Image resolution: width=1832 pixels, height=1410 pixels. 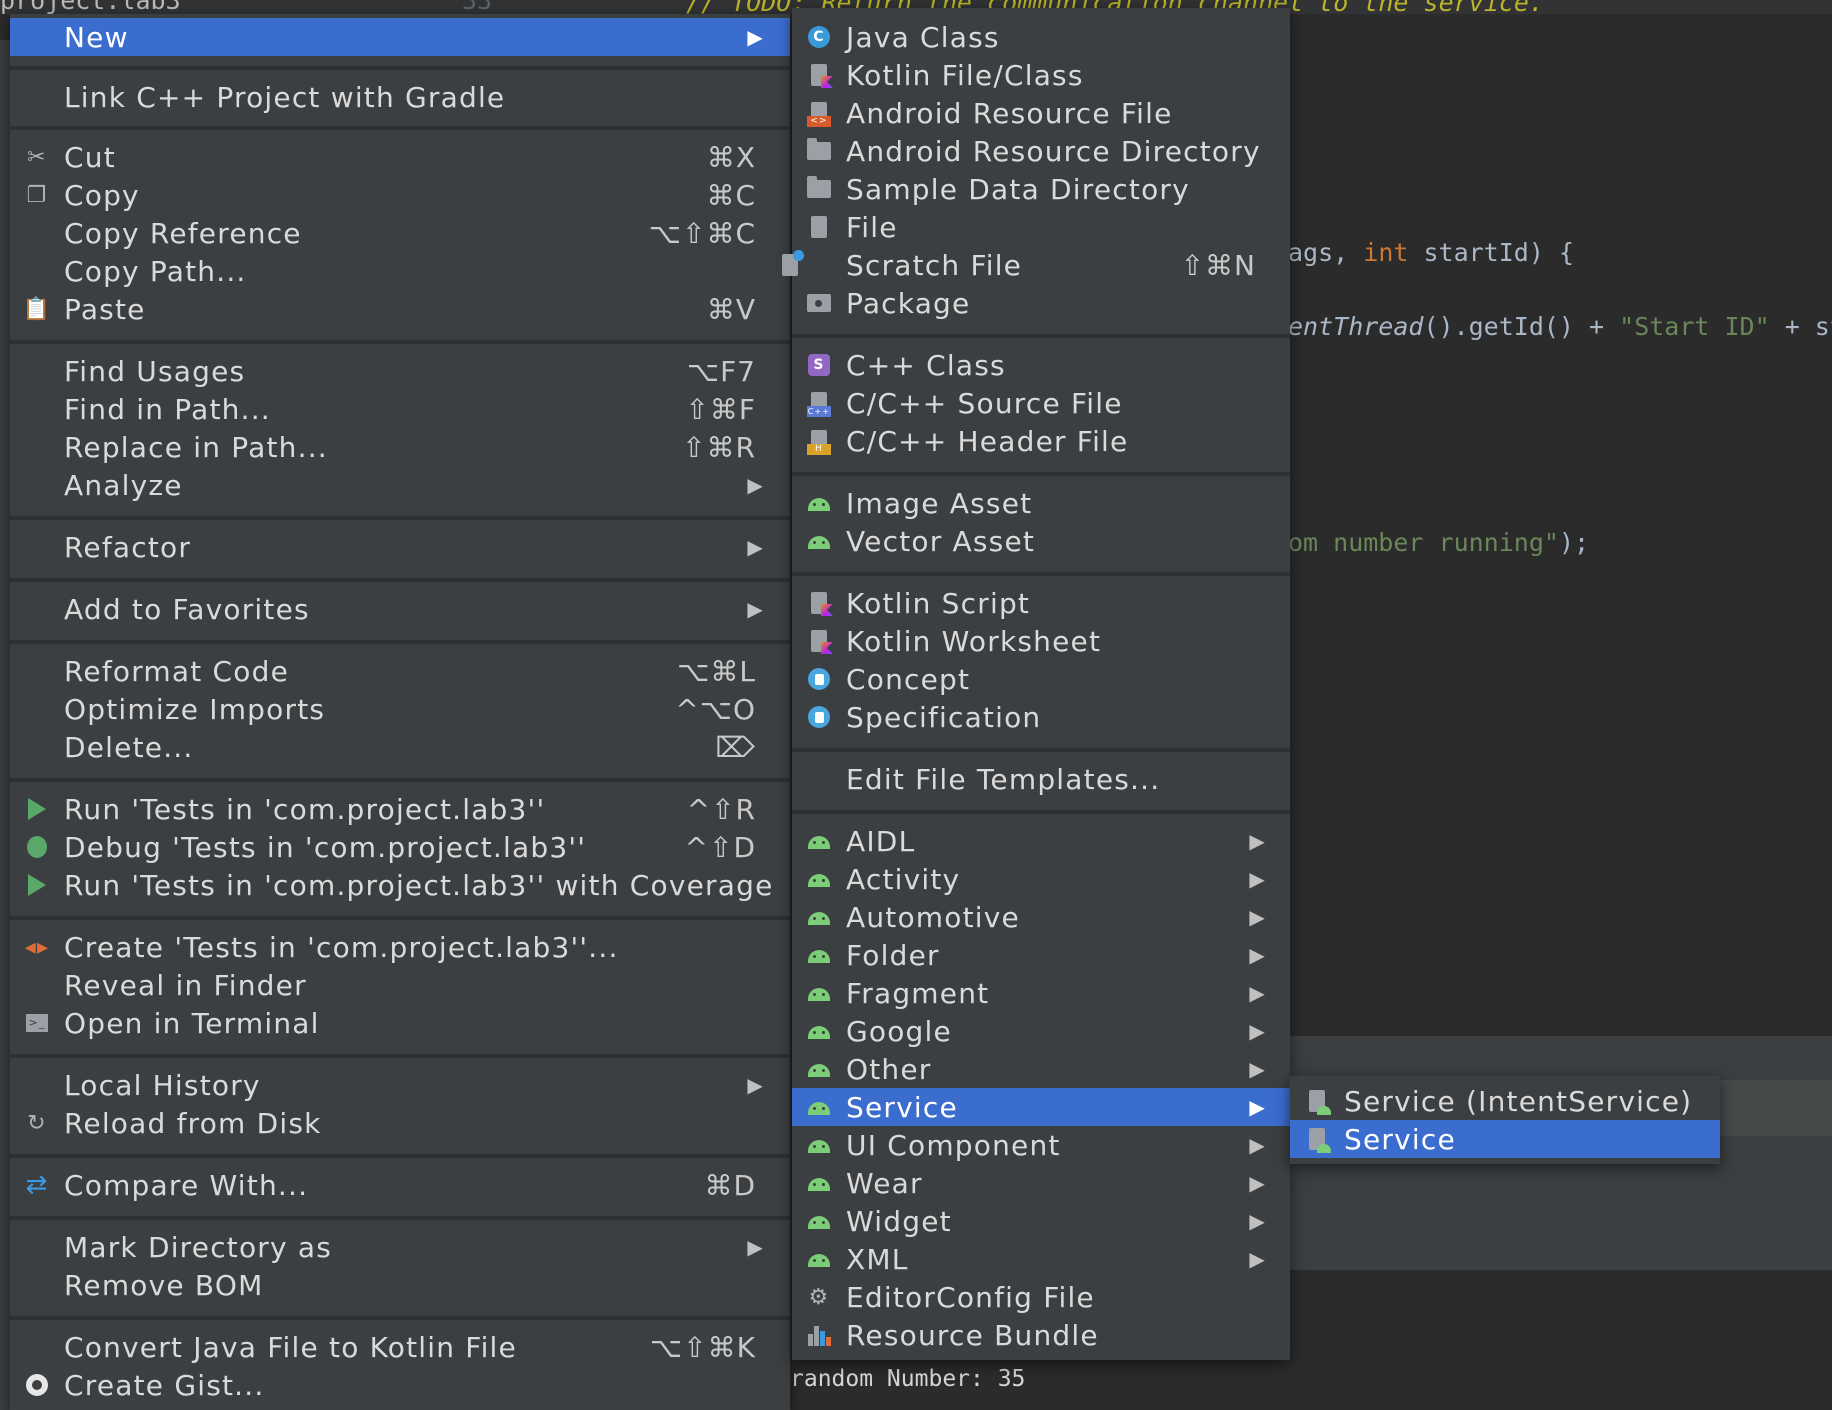 I want to click on menu-item-reformat-code: Reformat Code ⌥⌘L, so click(x=400, y=671).